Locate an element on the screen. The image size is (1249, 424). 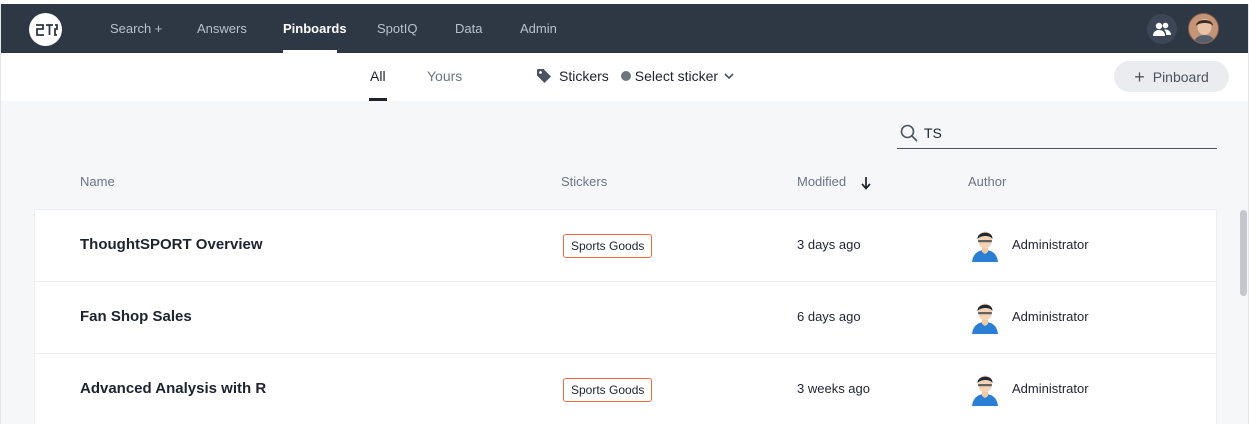
pinboard-name: Fan Shop Sales is located at coordinates (136, 316).